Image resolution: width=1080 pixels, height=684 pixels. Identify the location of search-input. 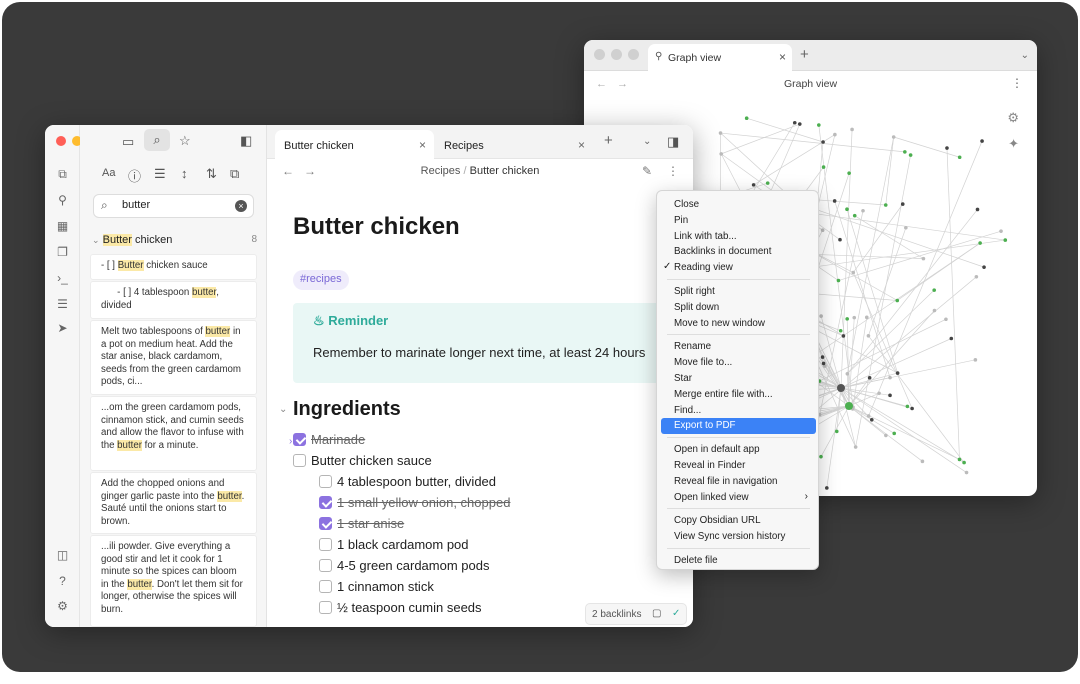
(174, 205).